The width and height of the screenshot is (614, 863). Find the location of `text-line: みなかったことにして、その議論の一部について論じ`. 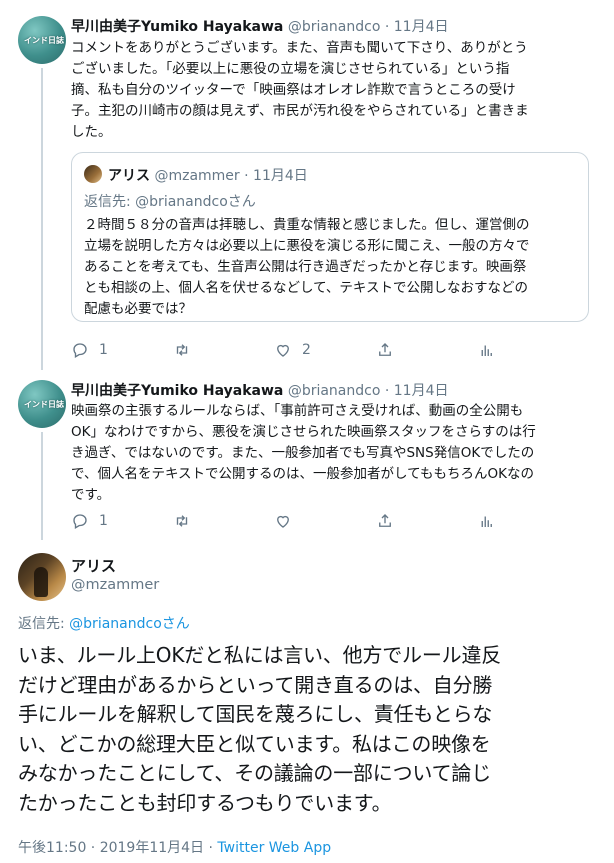

text-line: みなかったことにして、その議論の一部について論じ is located at coordinates (254, 773).